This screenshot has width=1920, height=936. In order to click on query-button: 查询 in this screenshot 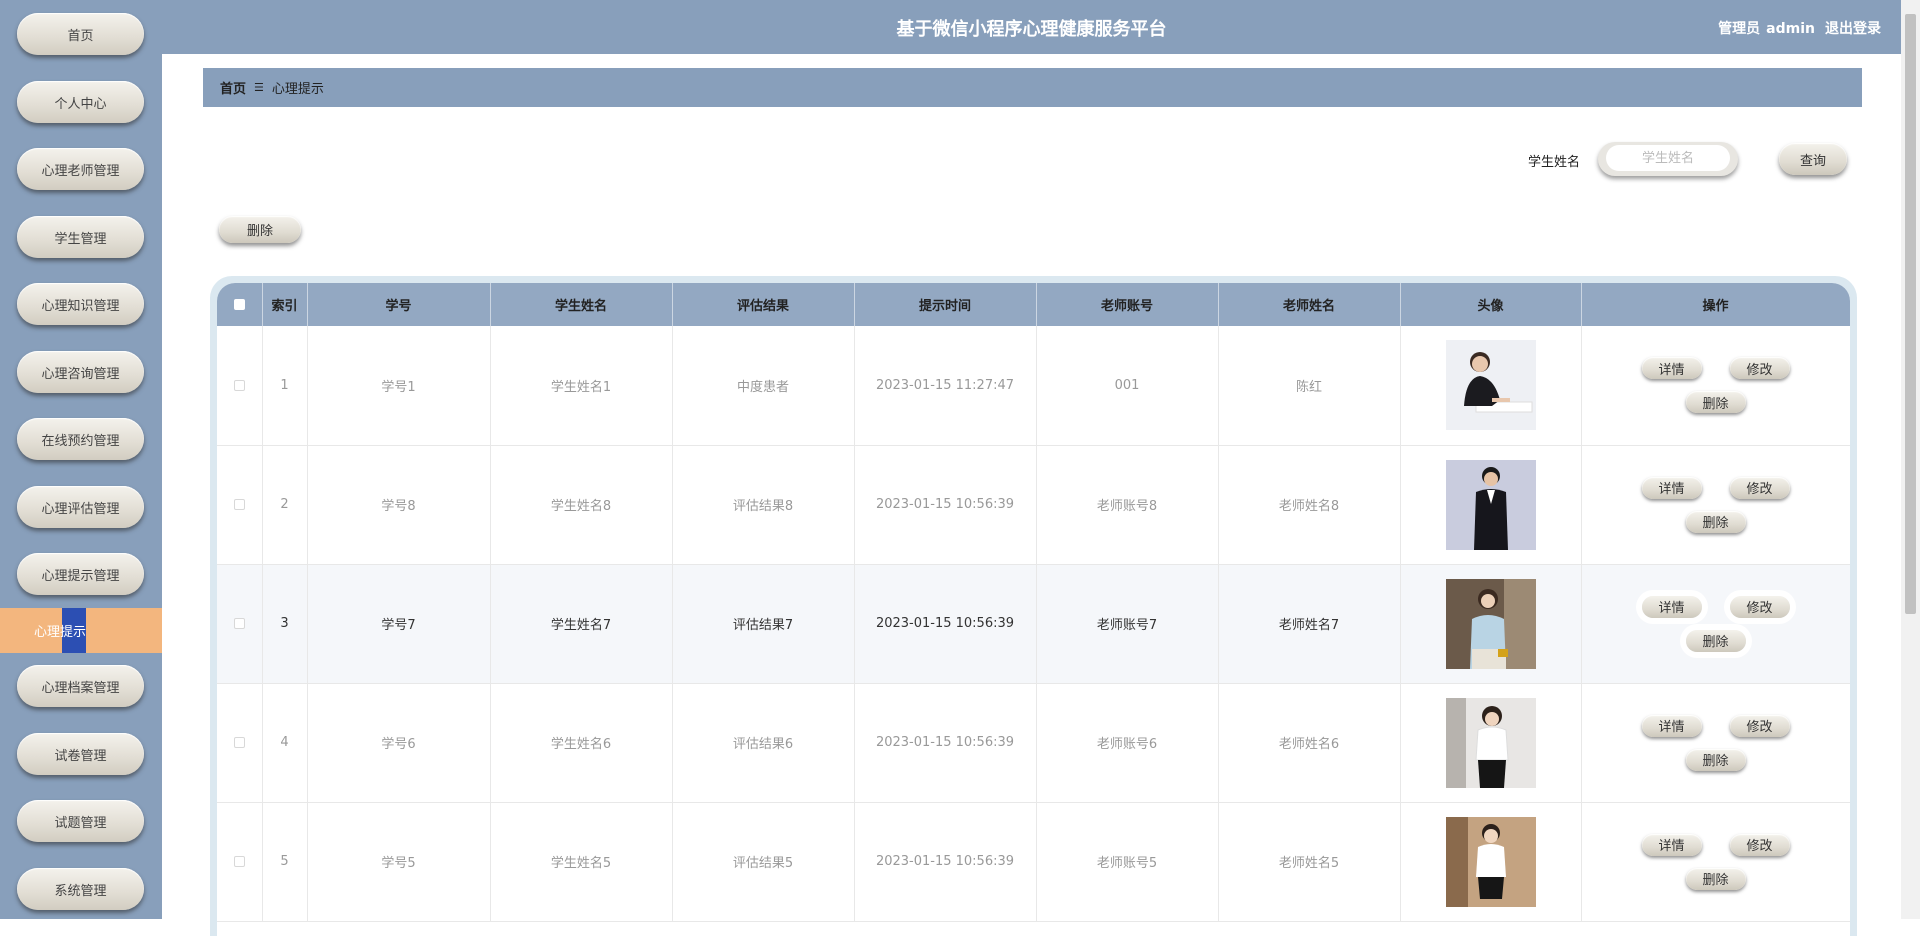, I will do `click(1813, 159)`.